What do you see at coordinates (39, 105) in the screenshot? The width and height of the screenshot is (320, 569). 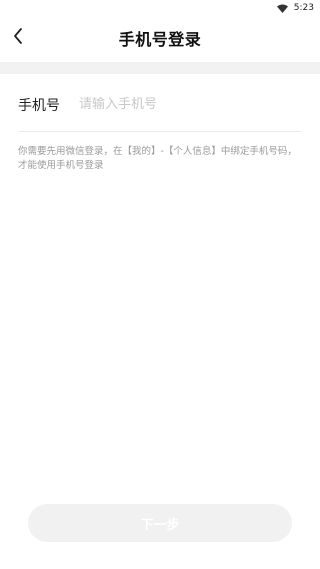 I see `phone-label: 手机号` at bounding box center [39, 105].